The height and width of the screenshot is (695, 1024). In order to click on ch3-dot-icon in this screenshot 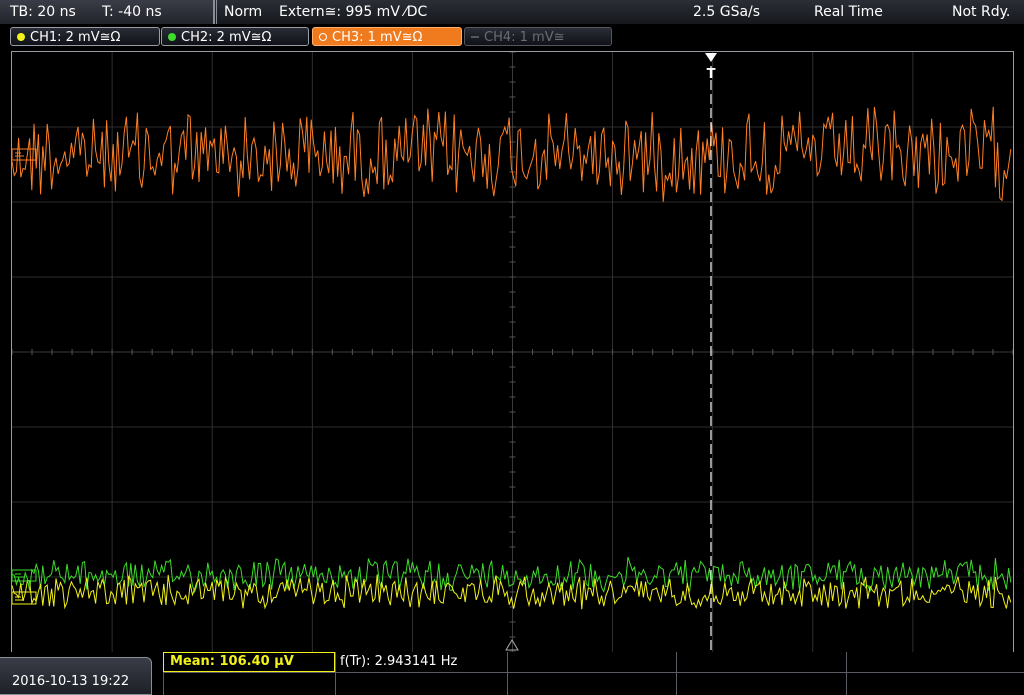, I will do `click(323, 37)`.